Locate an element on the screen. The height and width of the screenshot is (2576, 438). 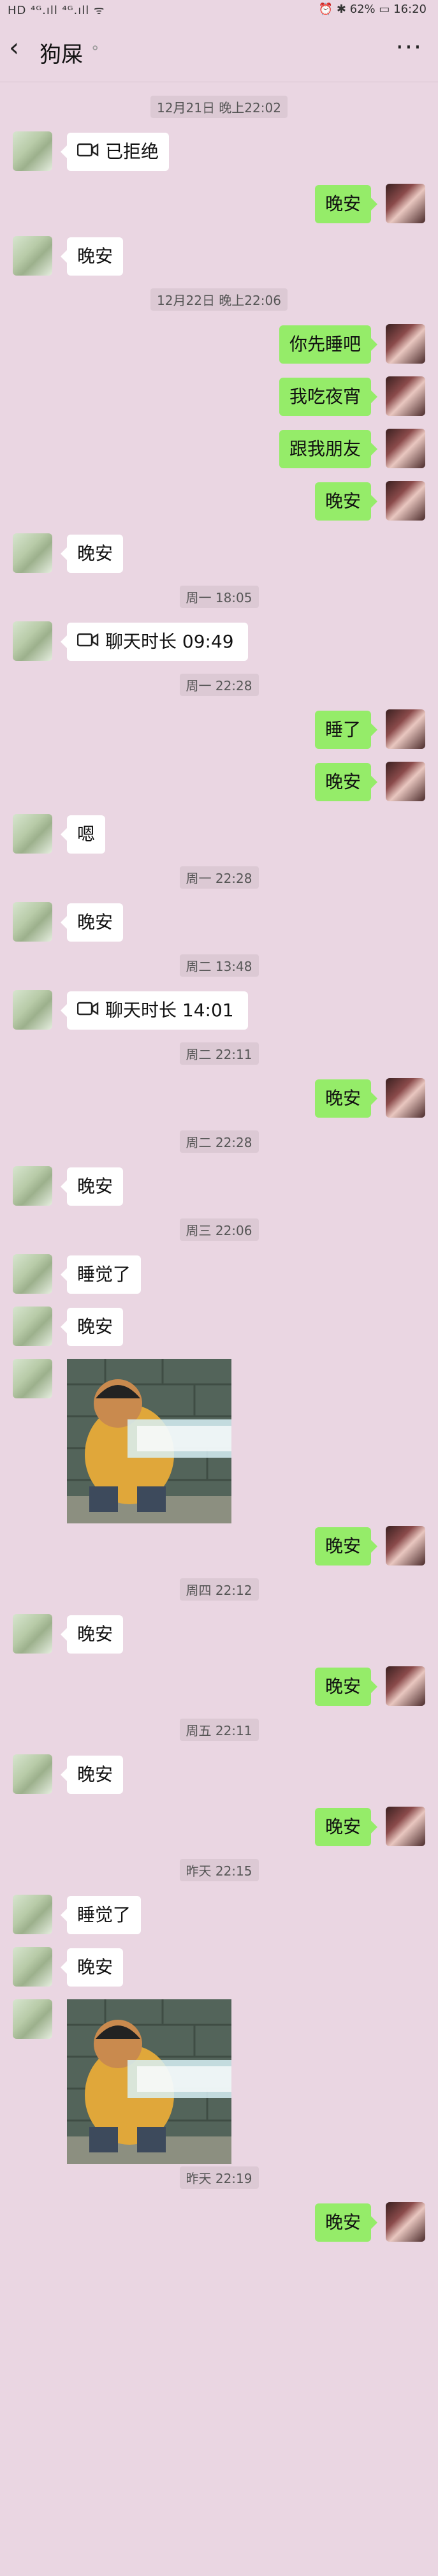
message-text: 聊天时长 14:01 is located at coordinates (169, 1010).